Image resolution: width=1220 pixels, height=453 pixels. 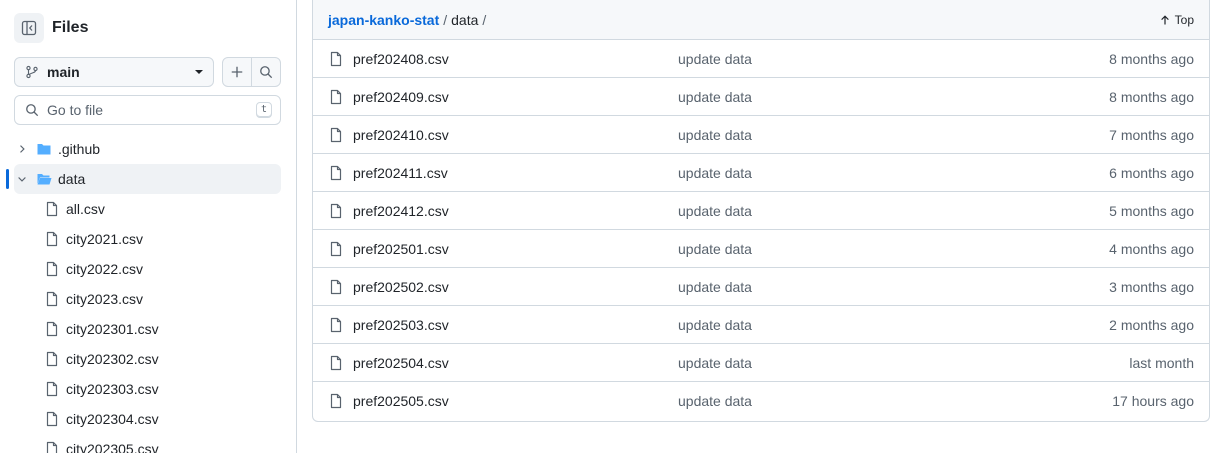 What do you see at coordinates (1151, 248) in the screenshot?
I see `commit-time: 4 months ago` at bounding box center [1151, 248].